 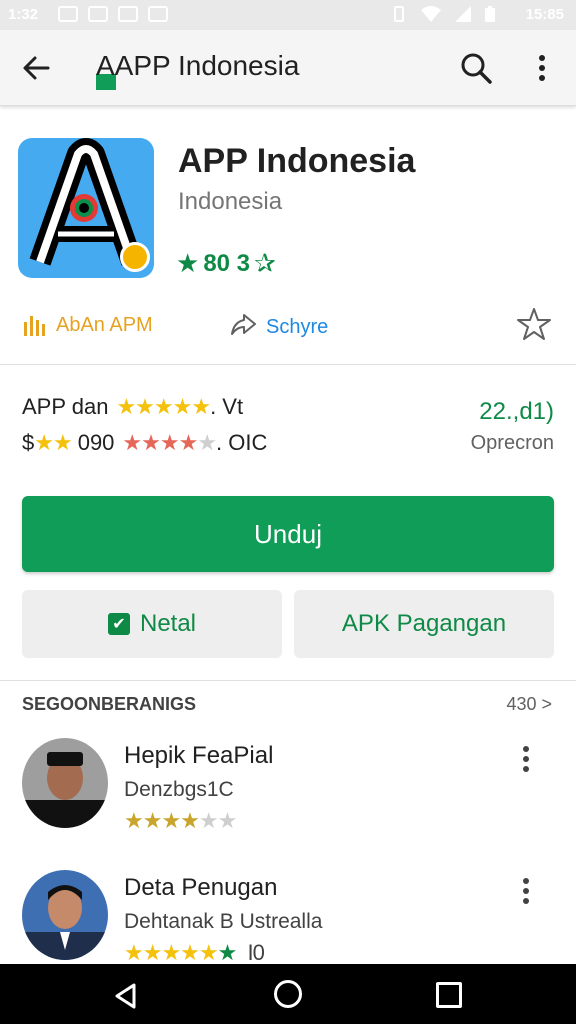 What do you see at coordinates (135, 257) in the screenshot?
I see `verified-badge-icon` at bounding box center [135, 257].